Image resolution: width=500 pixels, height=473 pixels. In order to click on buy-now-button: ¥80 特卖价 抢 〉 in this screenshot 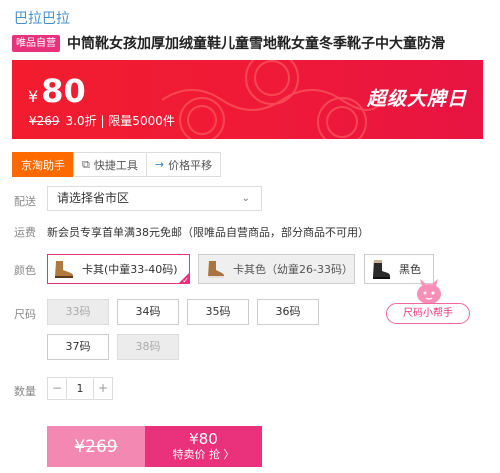, I will do `click(203, 446)`.